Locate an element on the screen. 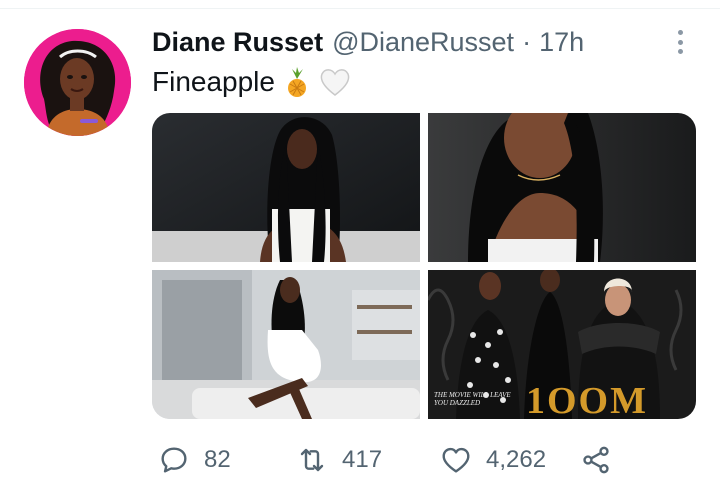 This screenshot has height=485, width=720. author-name: Diane Russet is located at coordinates (237, 42).